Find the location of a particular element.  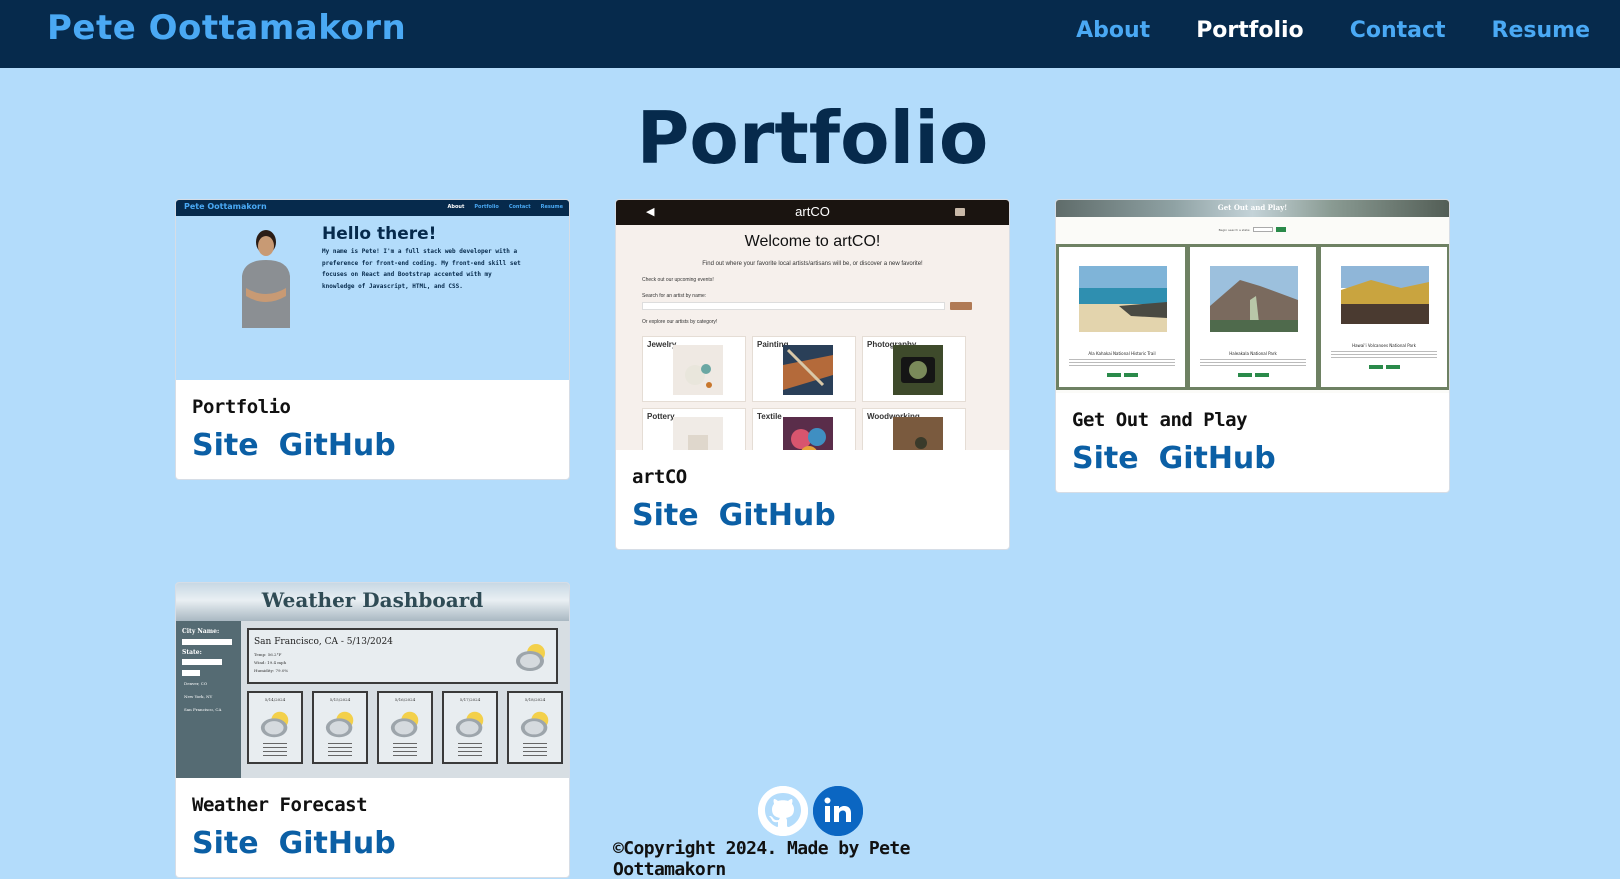

nav-resume-link: Resume is located at coordinates (1541, 30).